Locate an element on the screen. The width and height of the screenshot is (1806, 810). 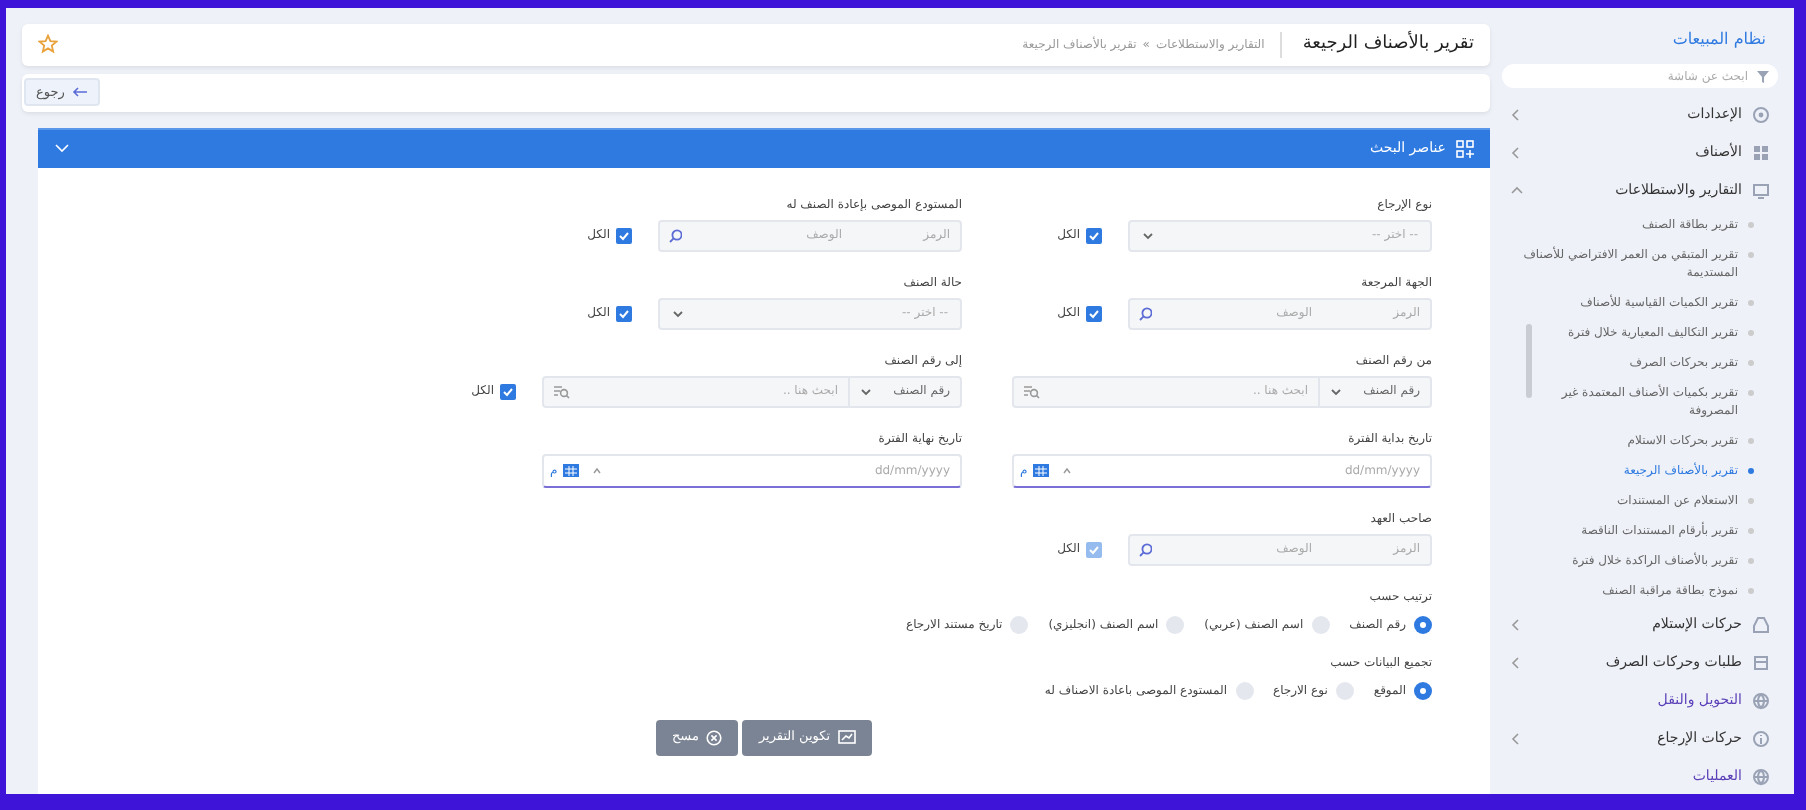
scrollbar-thumb is located at coordinates (1529, 361).